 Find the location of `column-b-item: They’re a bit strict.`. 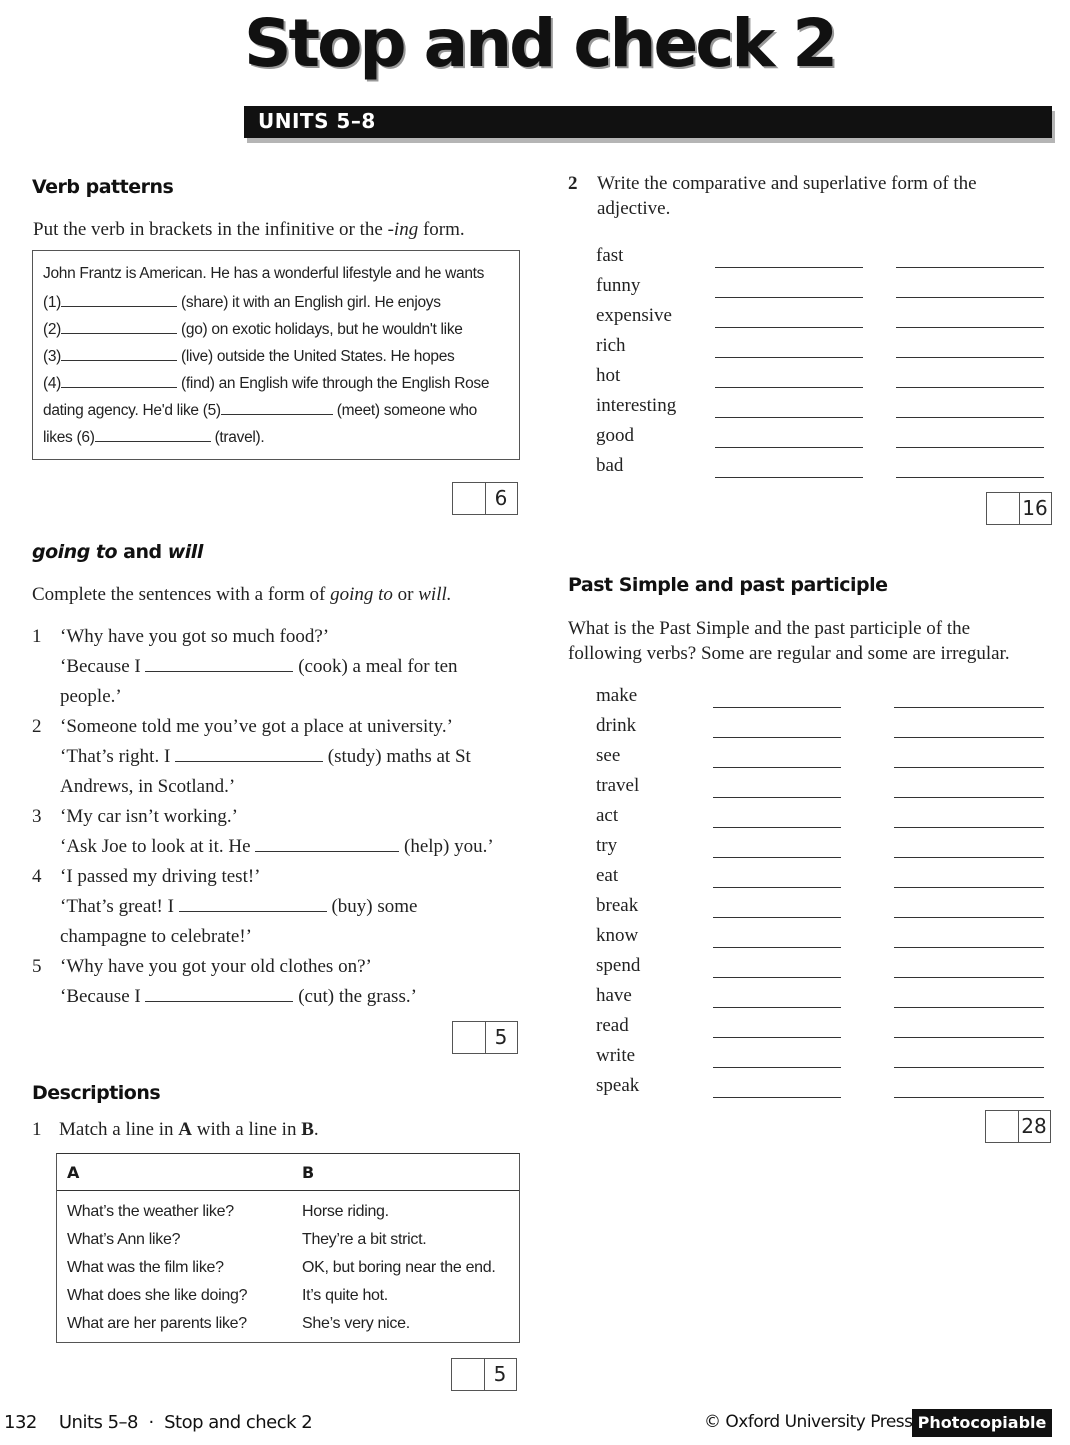

column-b-item: They’re a bit strict. is located at coordinates (364, 1240).